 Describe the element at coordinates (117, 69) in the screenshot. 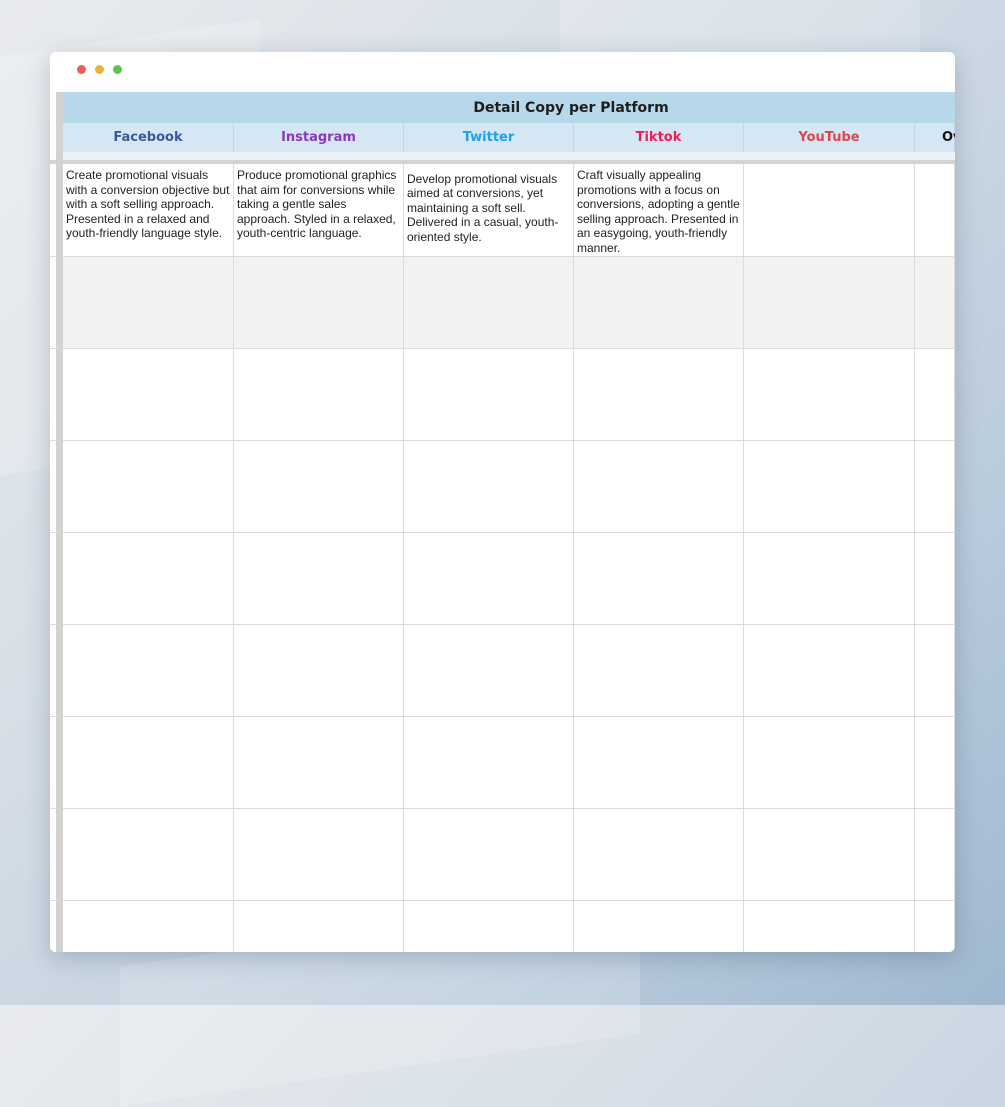

I see `maximize-window-button` at that location.